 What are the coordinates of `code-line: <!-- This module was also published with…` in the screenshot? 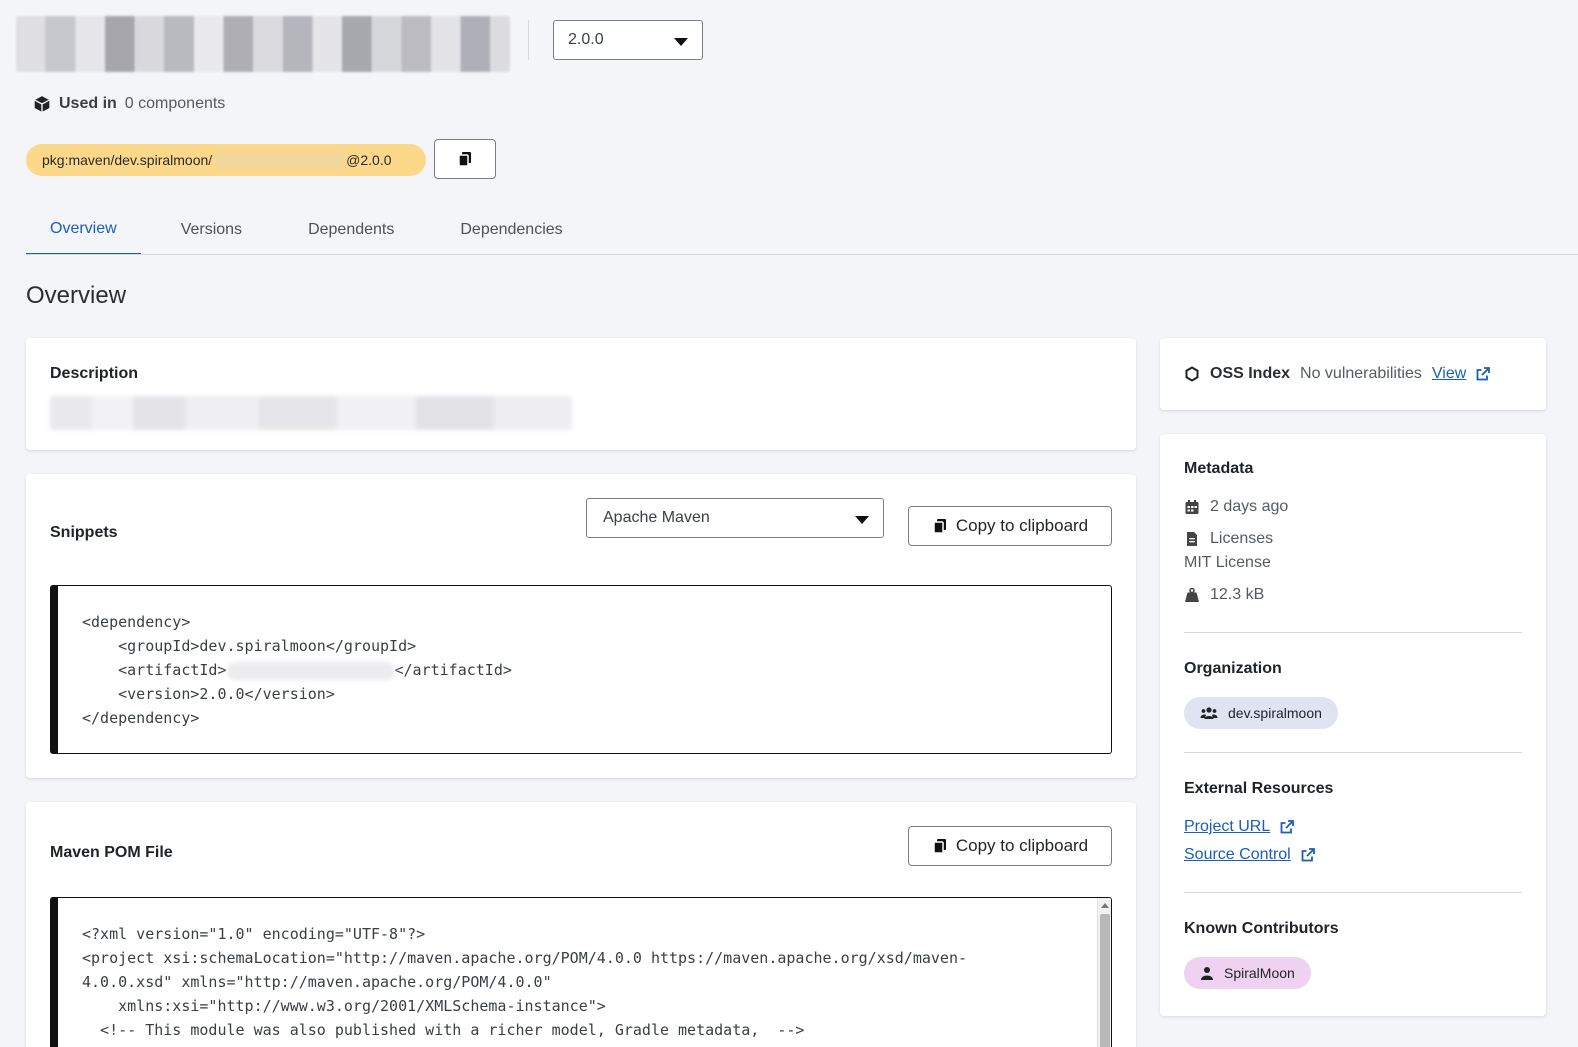 It's located at (443, 1030).